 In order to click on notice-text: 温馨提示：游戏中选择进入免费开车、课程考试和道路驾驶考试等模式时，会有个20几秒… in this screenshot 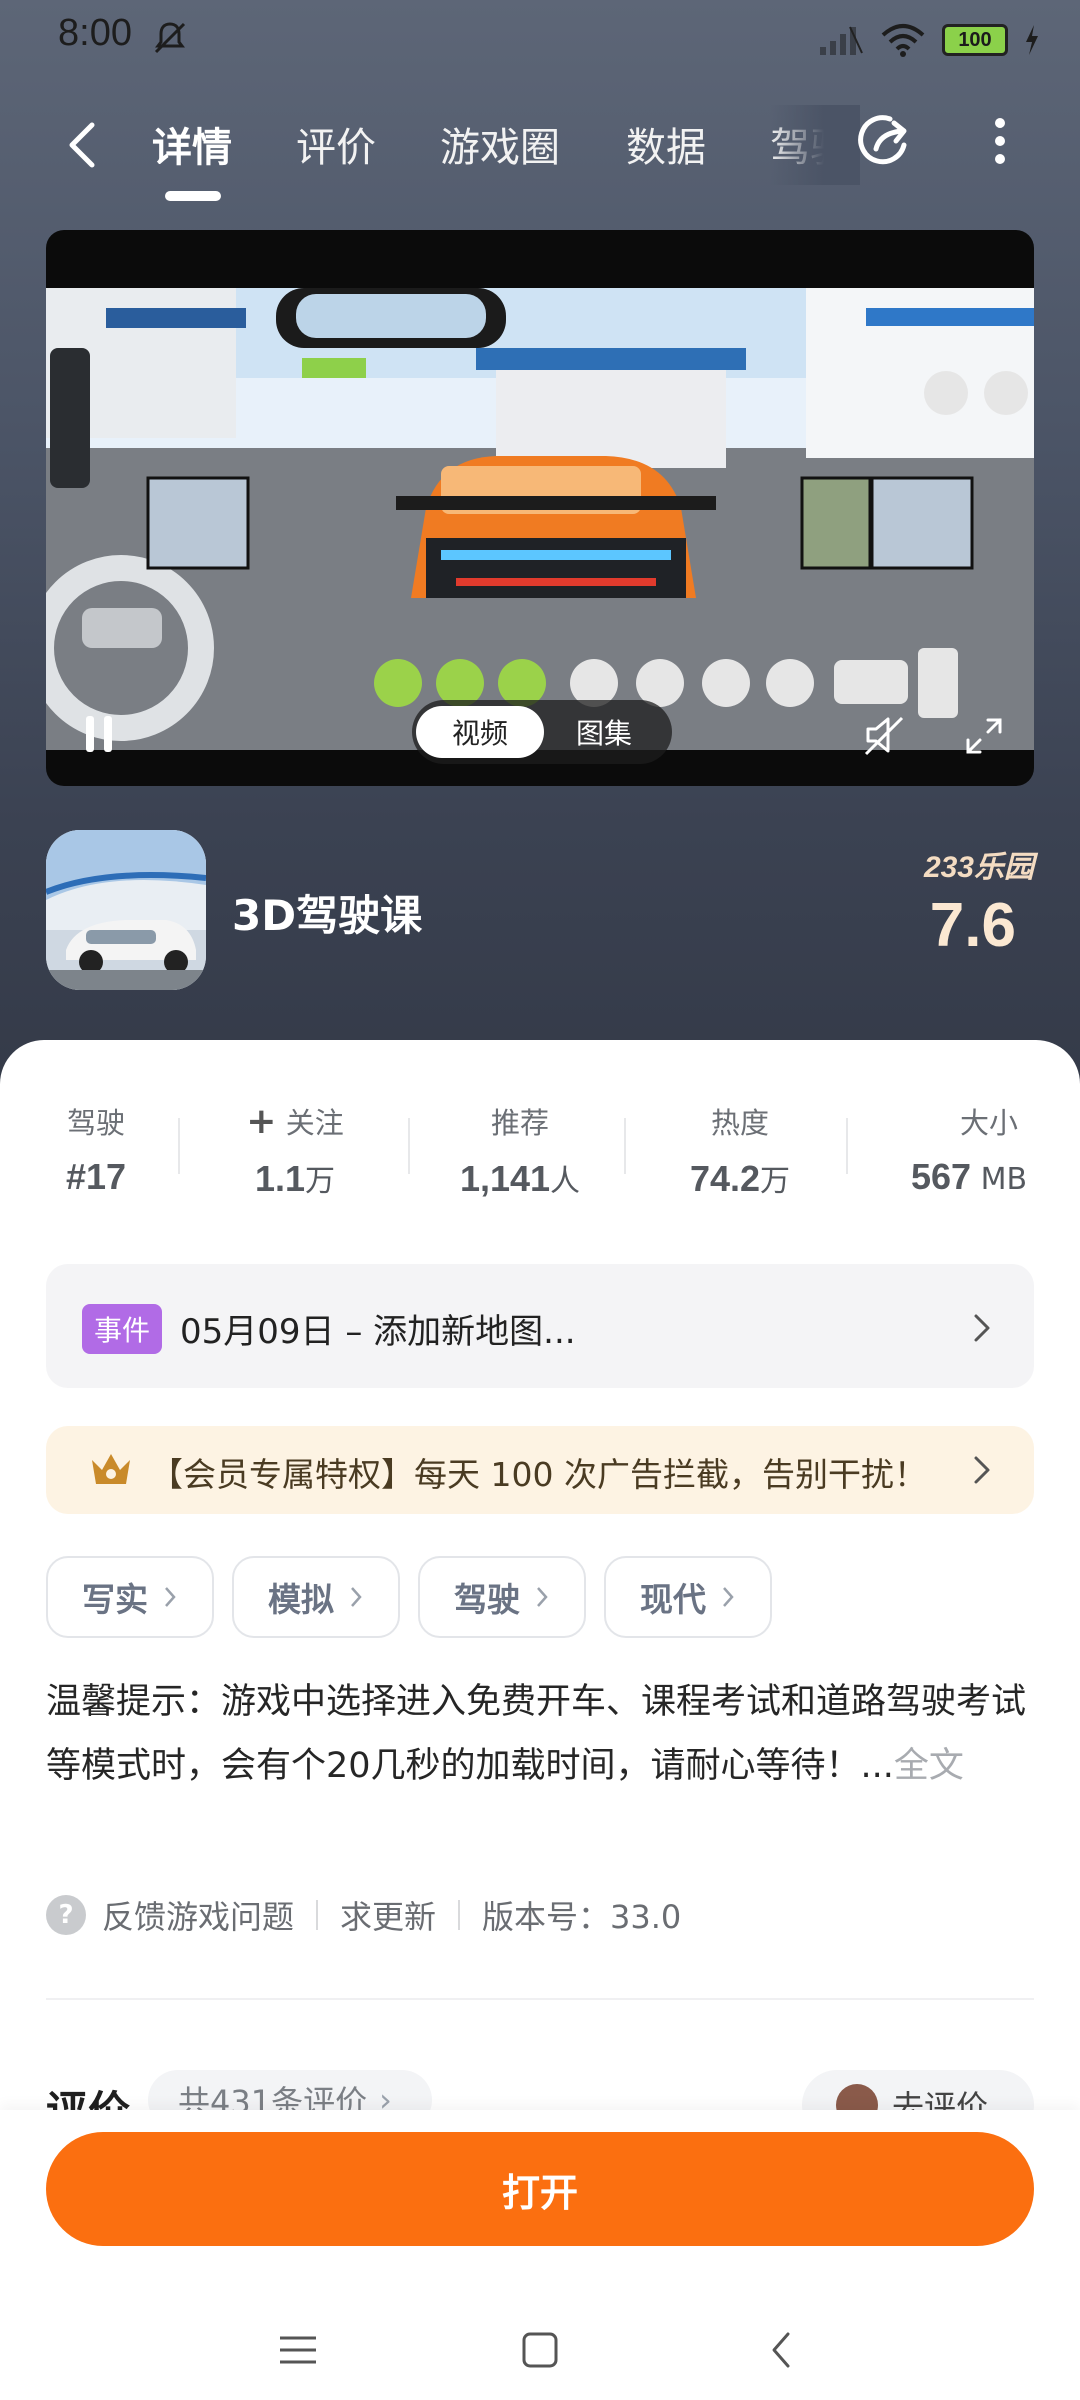, I will do `click(536, 1734)`.